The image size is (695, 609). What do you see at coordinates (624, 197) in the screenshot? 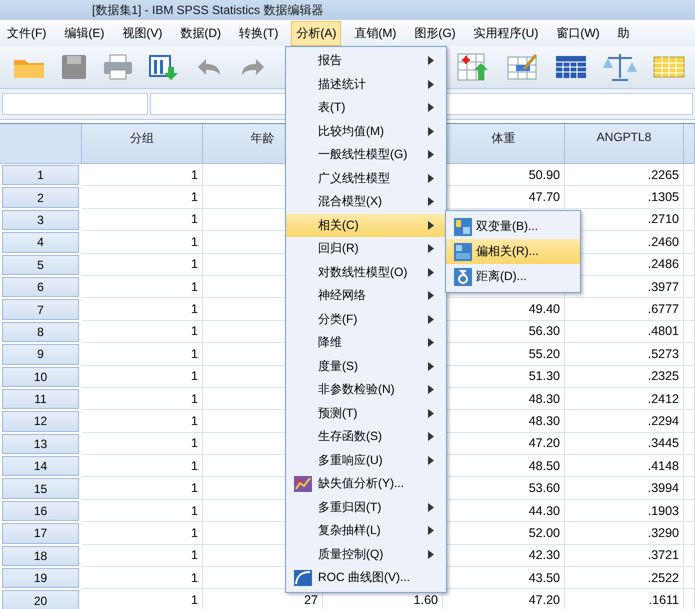
I see `table-cell: .1305` at bounding box center [624, 197].